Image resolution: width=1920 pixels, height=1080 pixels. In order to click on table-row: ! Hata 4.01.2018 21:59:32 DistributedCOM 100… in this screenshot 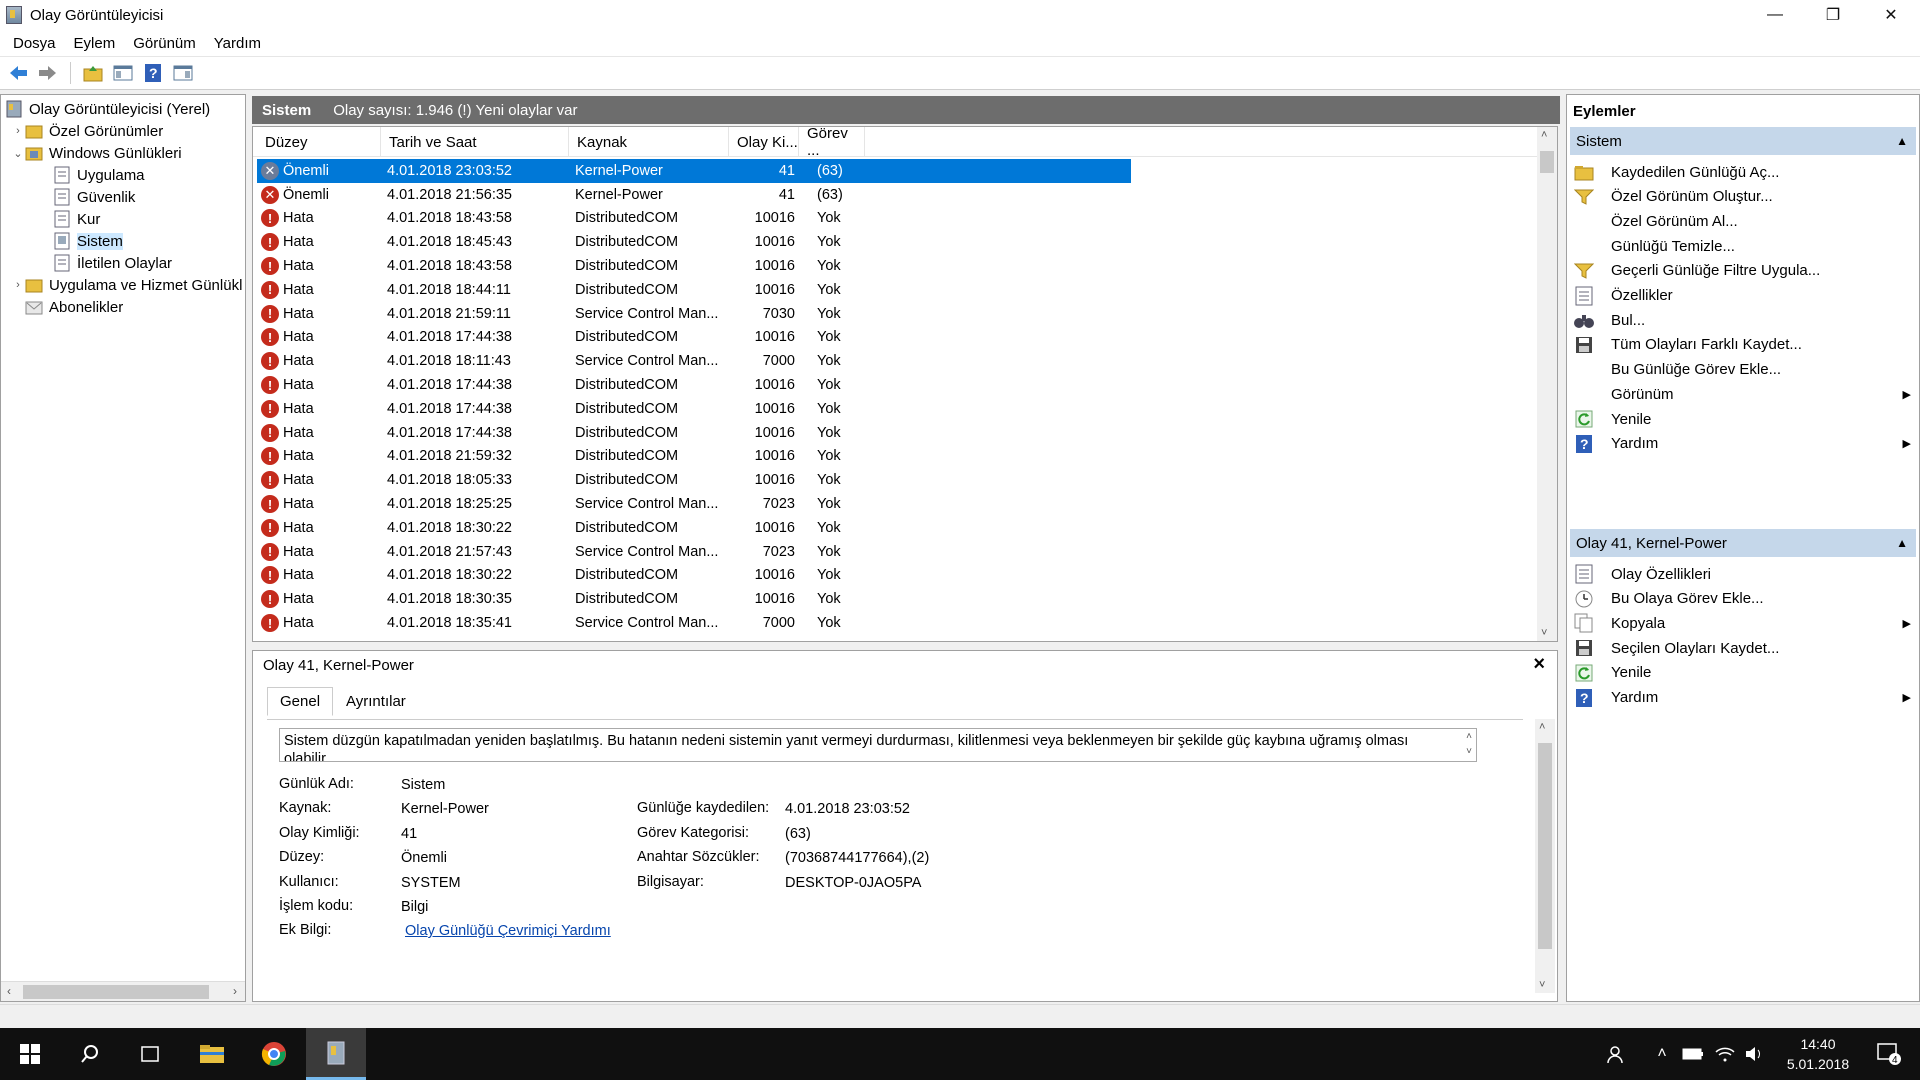, I will do `click(694, 457)`.